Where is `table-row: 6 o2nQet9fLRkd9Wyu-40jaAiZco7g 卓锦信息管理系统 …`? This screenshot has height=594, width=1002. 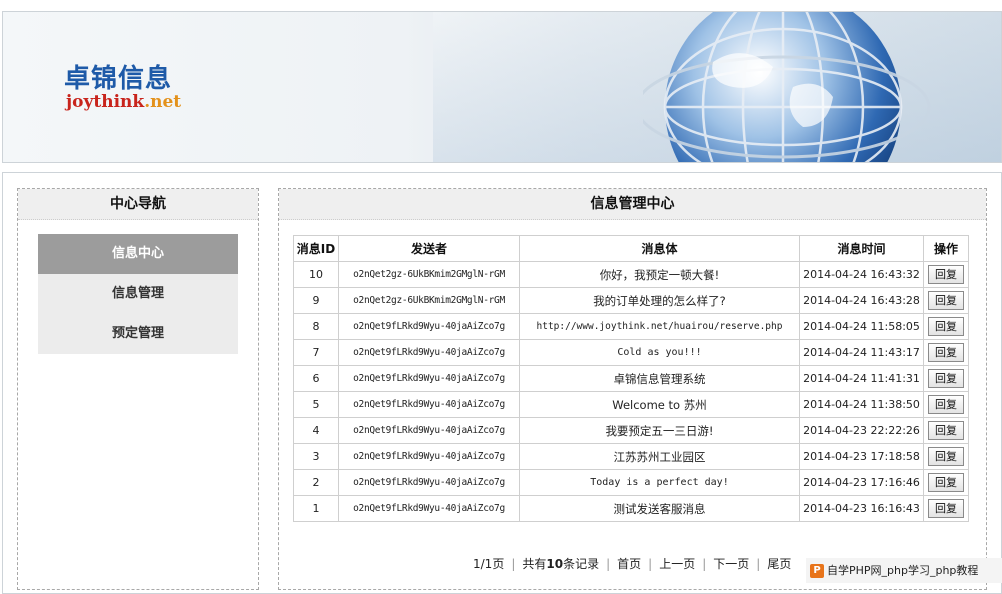 table-row: 6 o2nQet9fLRkd9Wyu-40jaAiZco7g 卓锦信息管理系统 … is located at coordinates (631, 378).